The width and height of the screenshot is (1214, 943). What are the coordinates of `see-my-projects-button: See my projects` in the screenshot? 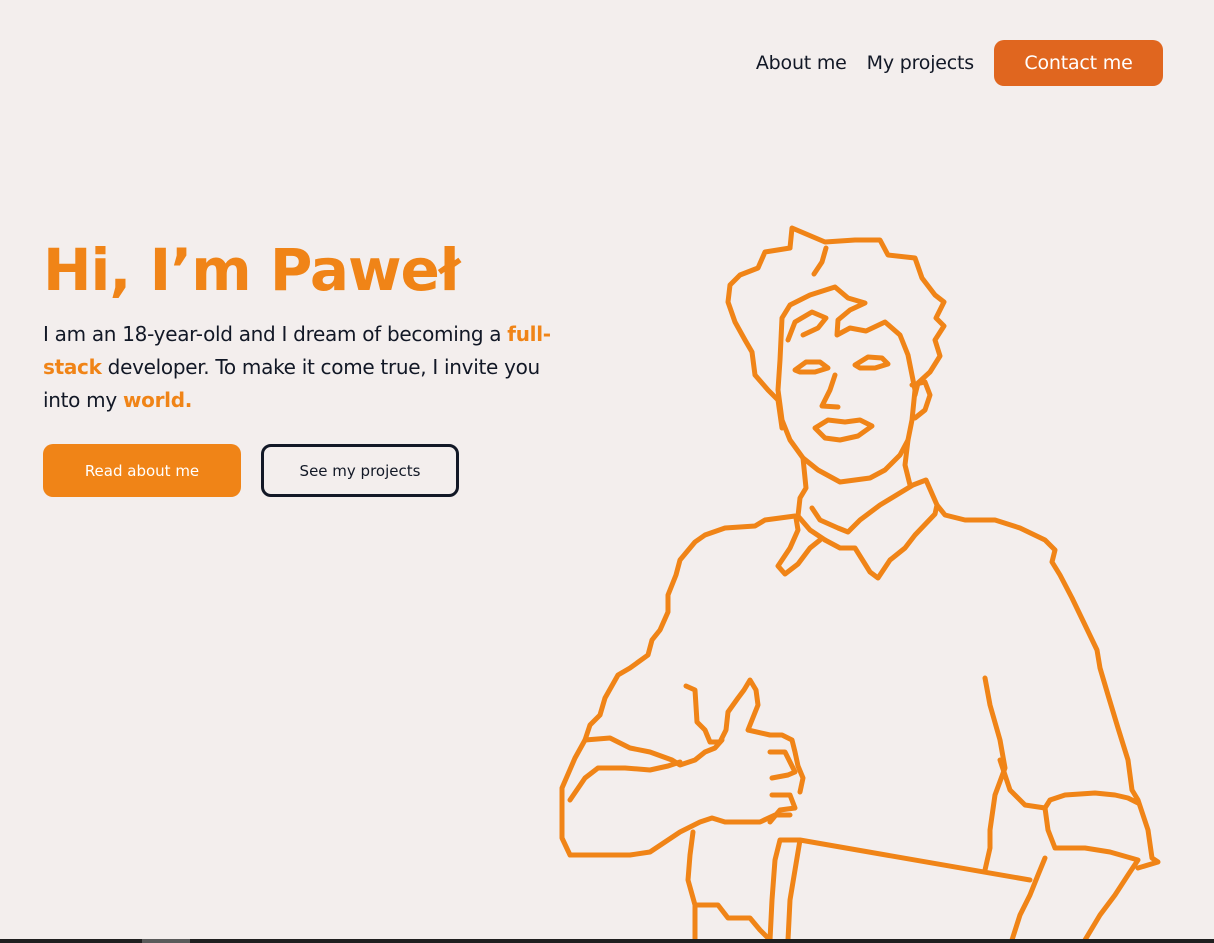 It's located at (360, 470).